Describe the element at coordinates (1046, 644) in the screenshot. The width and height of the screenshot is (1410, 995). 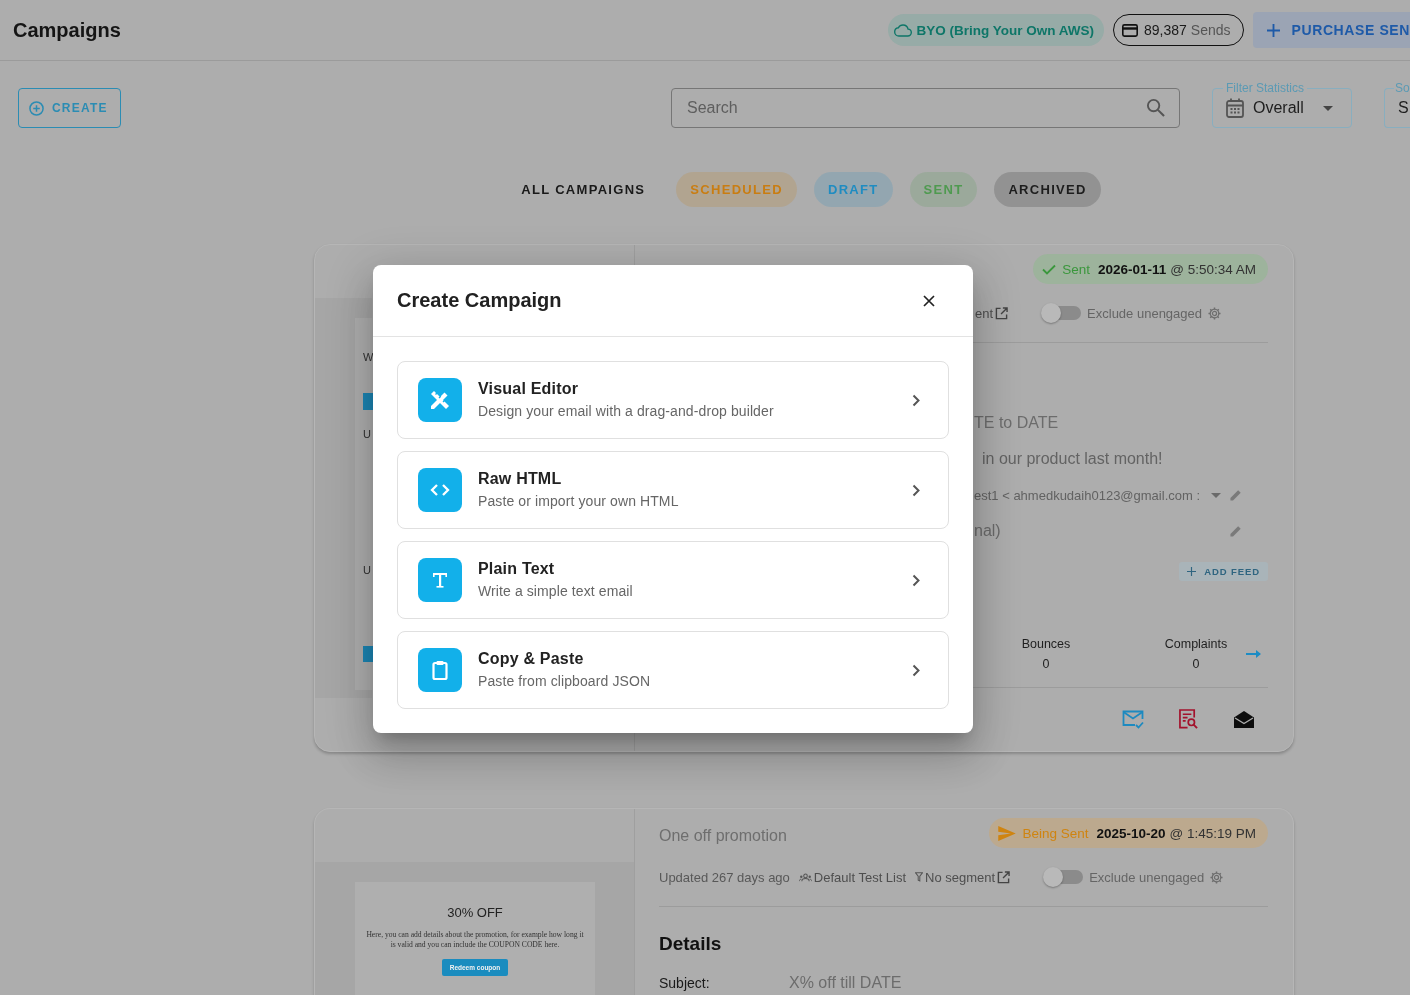
I see `stat-label: Bounces` at that location.